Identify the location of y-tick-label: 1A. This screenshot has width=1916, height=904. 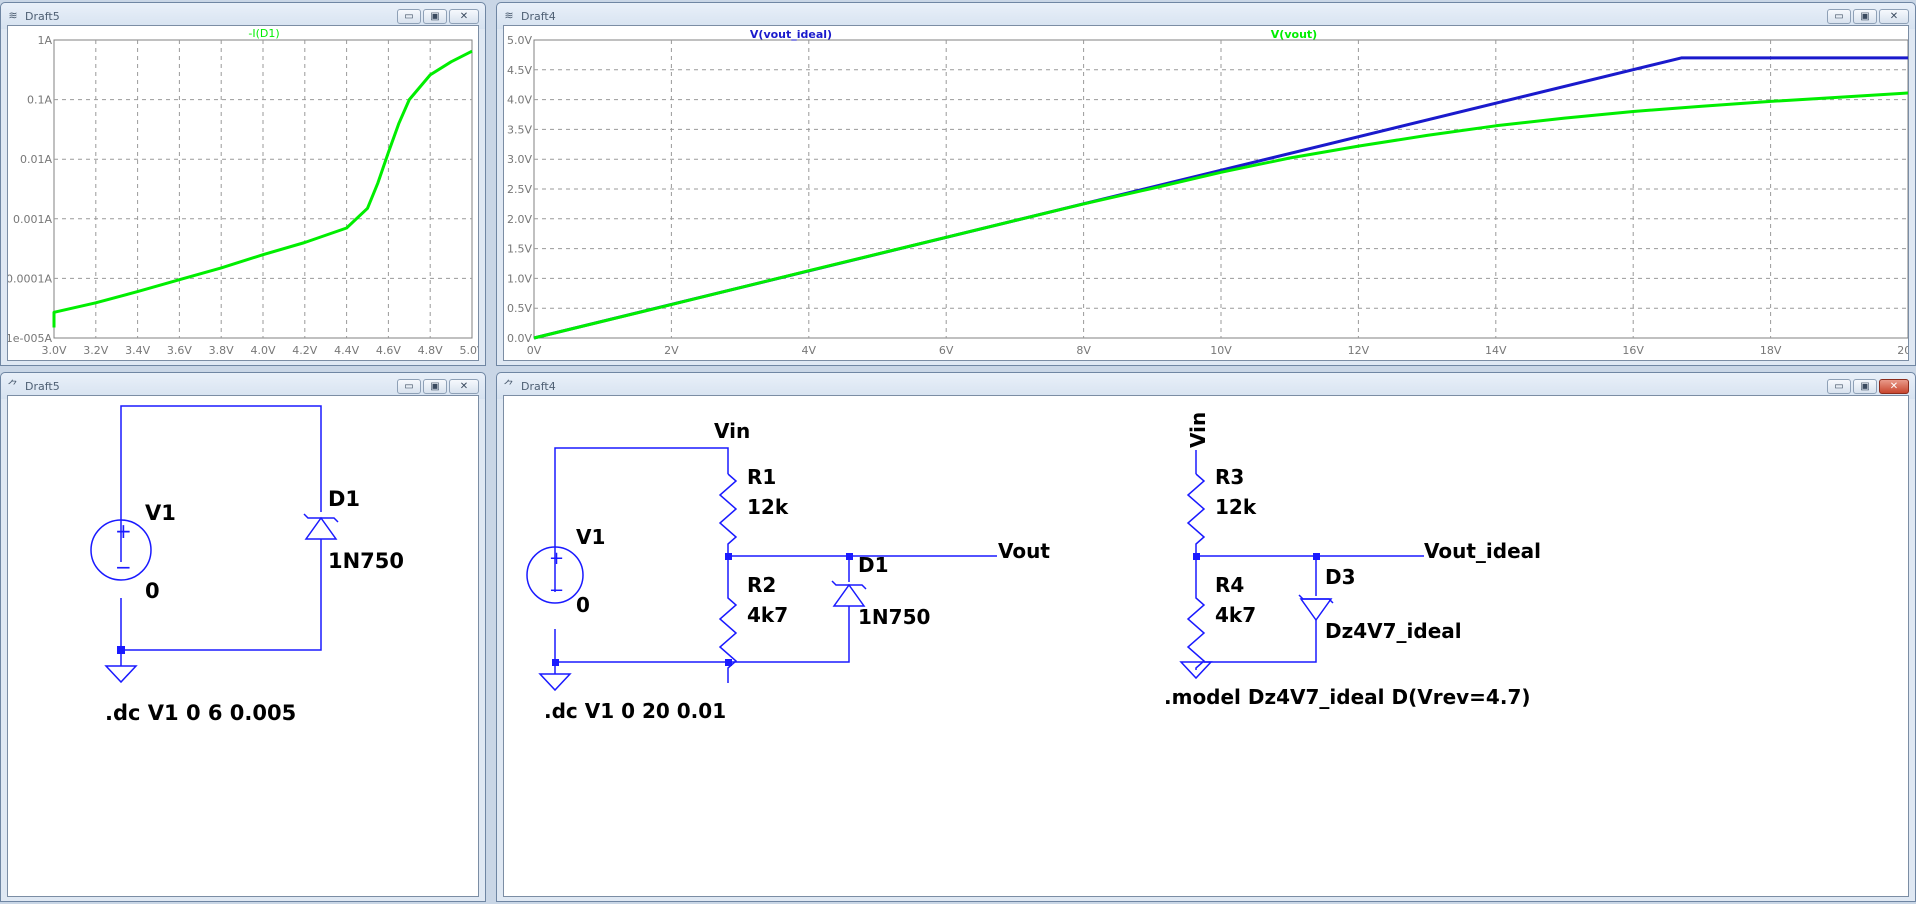
(44, 40).